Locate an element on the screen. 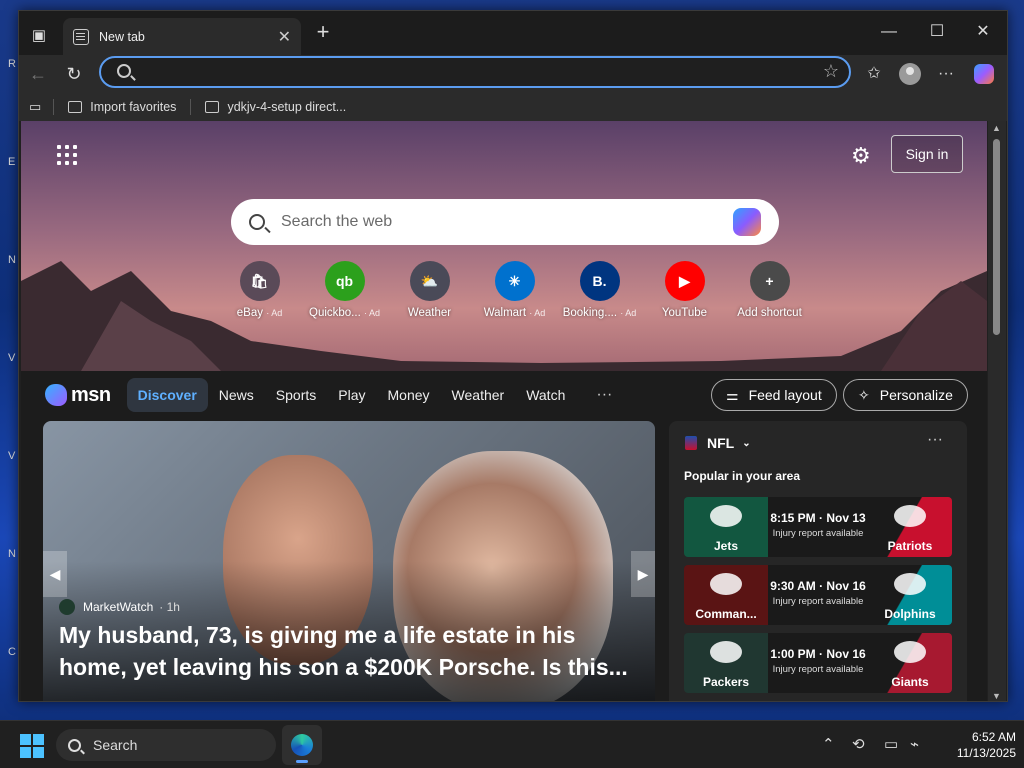  web-search-box: Search the web is located at coordinates (505, 222).